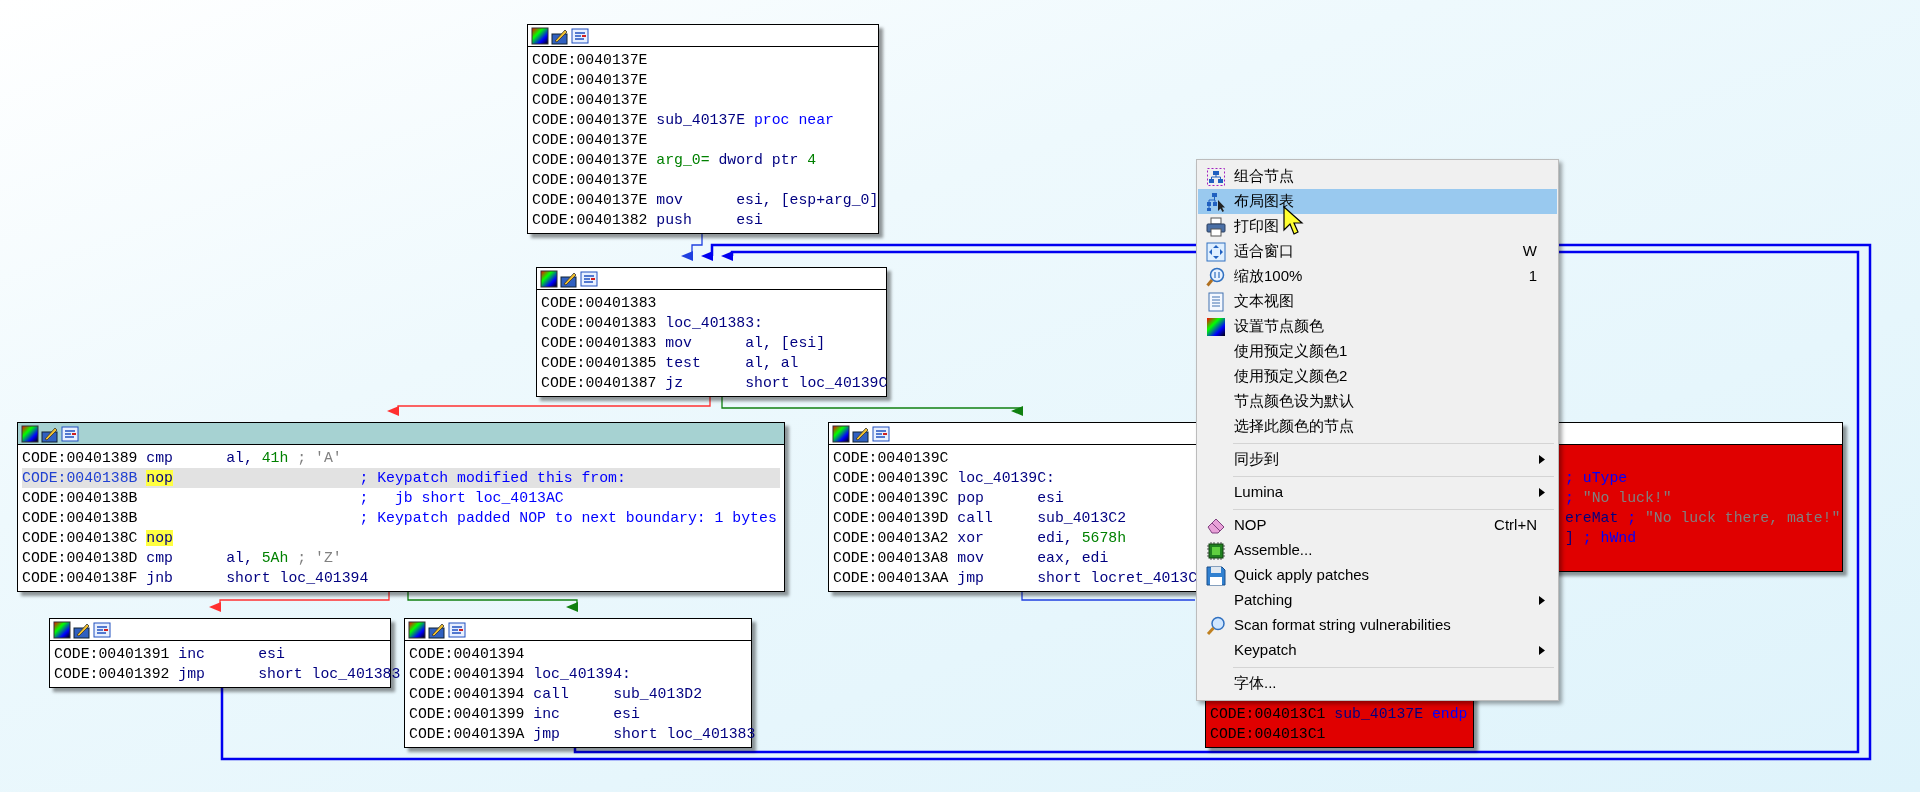 This screenshot has width=1920, height=792. What do you see at coordinates (948, 498) in the screenshot?
I see `code-line: CODE:0040139C pop esi` at bounding box center [948, 498].